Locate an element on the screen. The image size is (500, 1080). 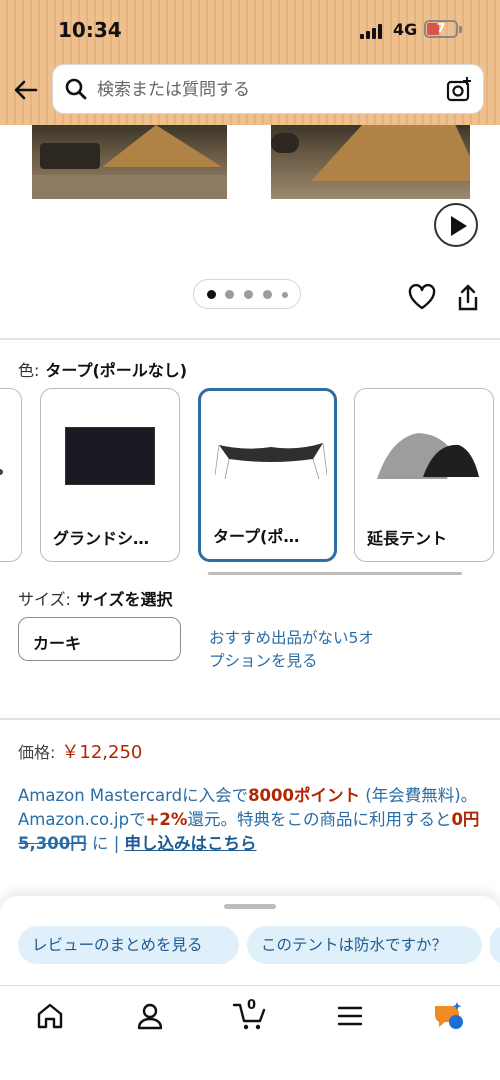
color-label-text: 色: is located at coordinates (29, 370).